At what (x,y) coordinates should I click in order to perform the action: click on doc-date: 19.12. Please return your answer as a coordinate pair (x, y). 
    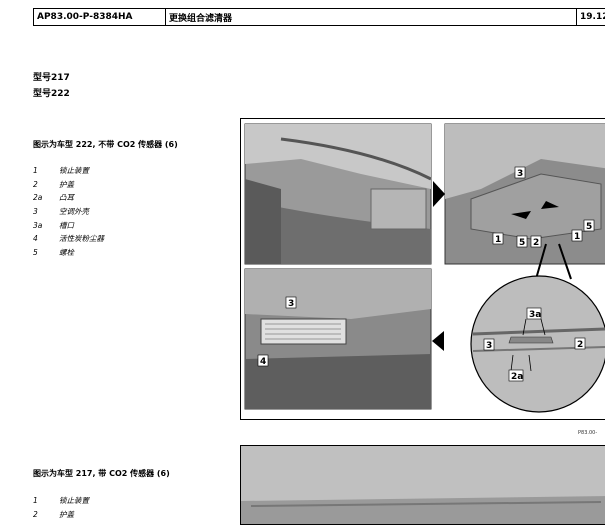
    Looking at the image, I should click on (592, 17).